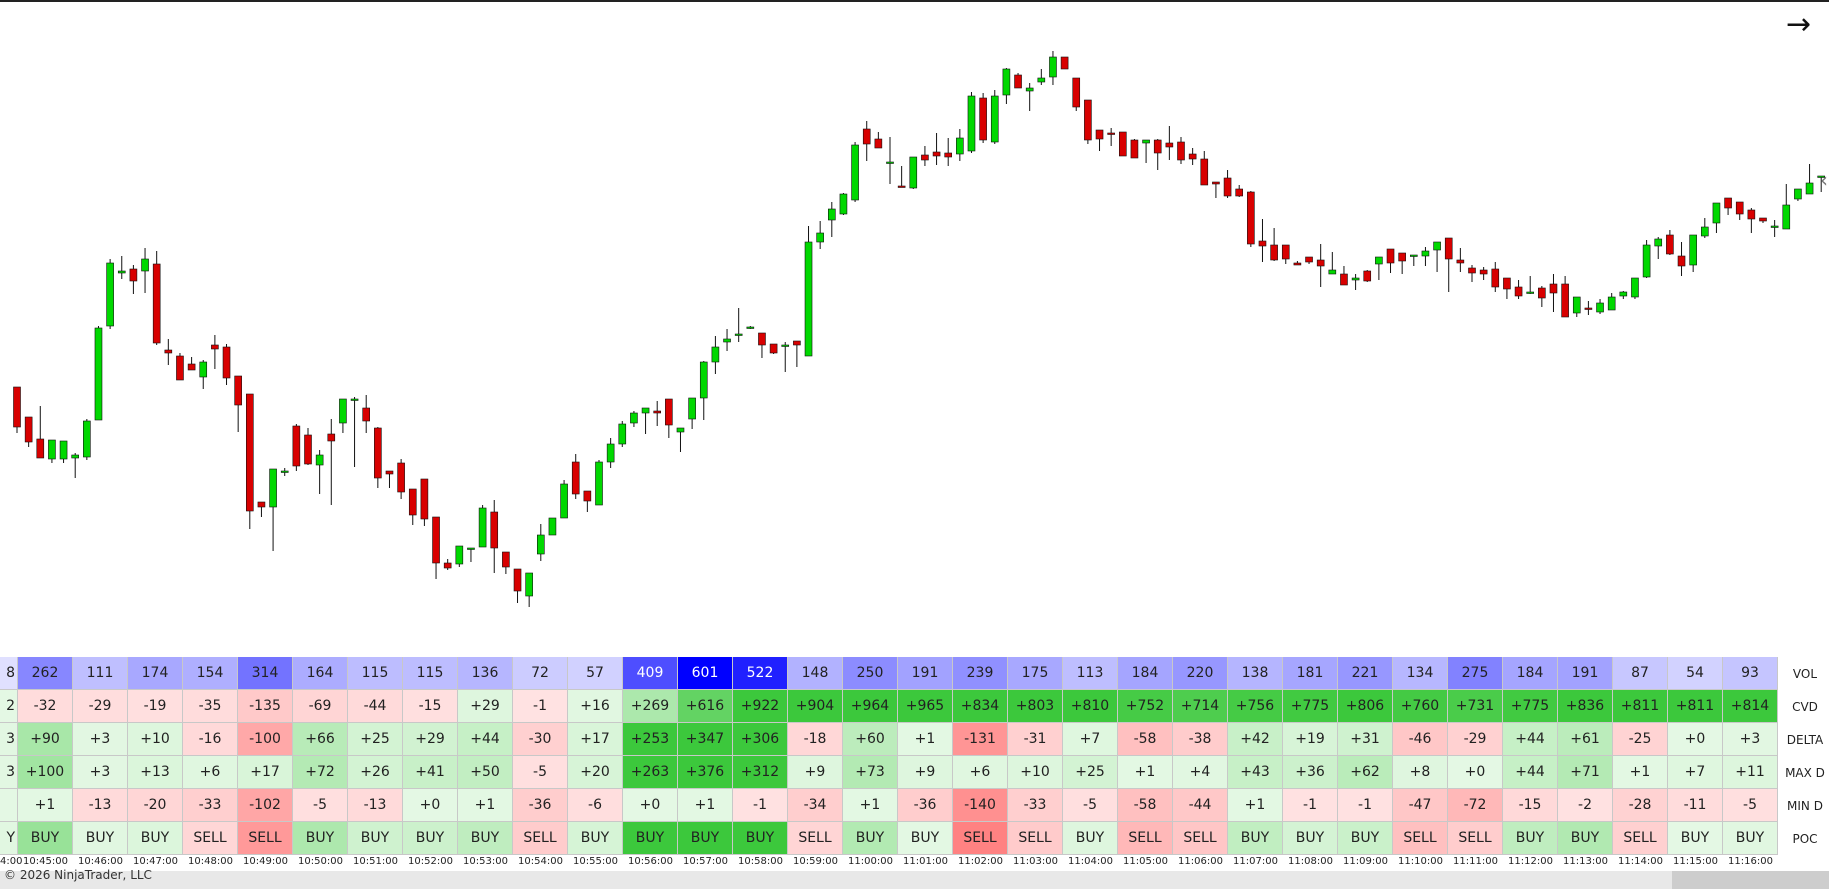 The height and width of the screenshot is (889, 1829). What do you see at coordinates (1750, 805) in the screenshot?
I see `min-delta-cell: -5` at bounding box center [1750, 805].